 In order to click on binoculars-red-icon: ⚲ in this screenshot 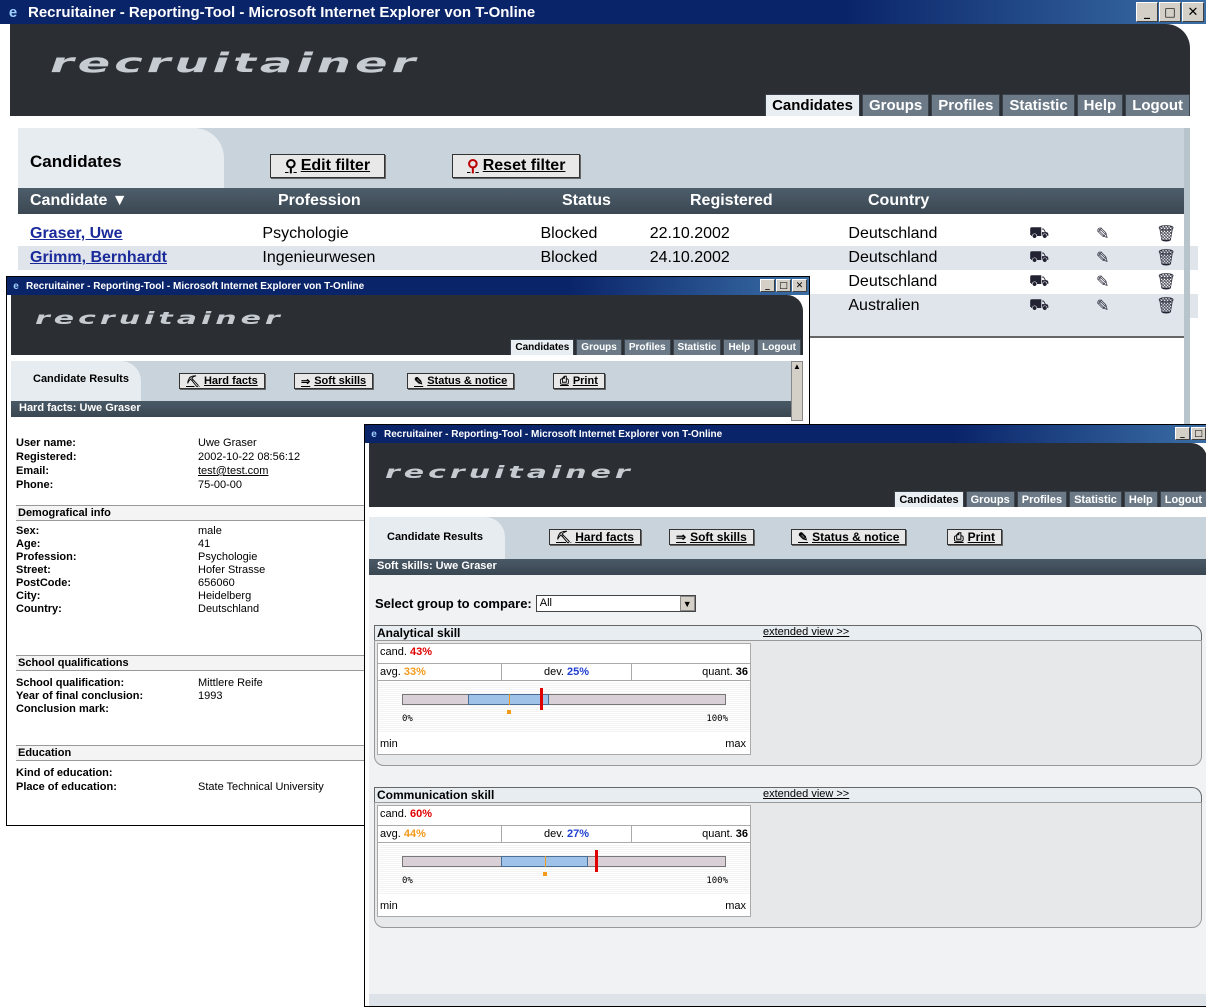, I will do `click(473, 166)`.